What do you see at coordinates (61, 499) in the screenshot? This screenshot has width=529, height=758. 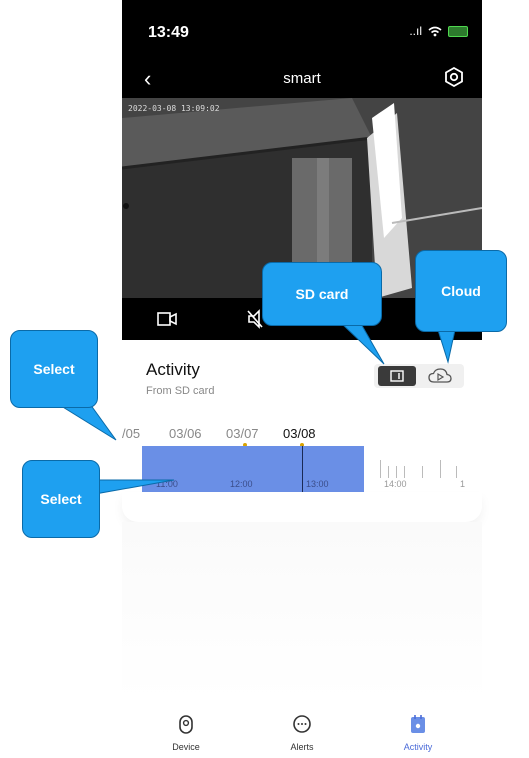 I see `select-timeline-callout: Select` at bounding box center [61, 499].